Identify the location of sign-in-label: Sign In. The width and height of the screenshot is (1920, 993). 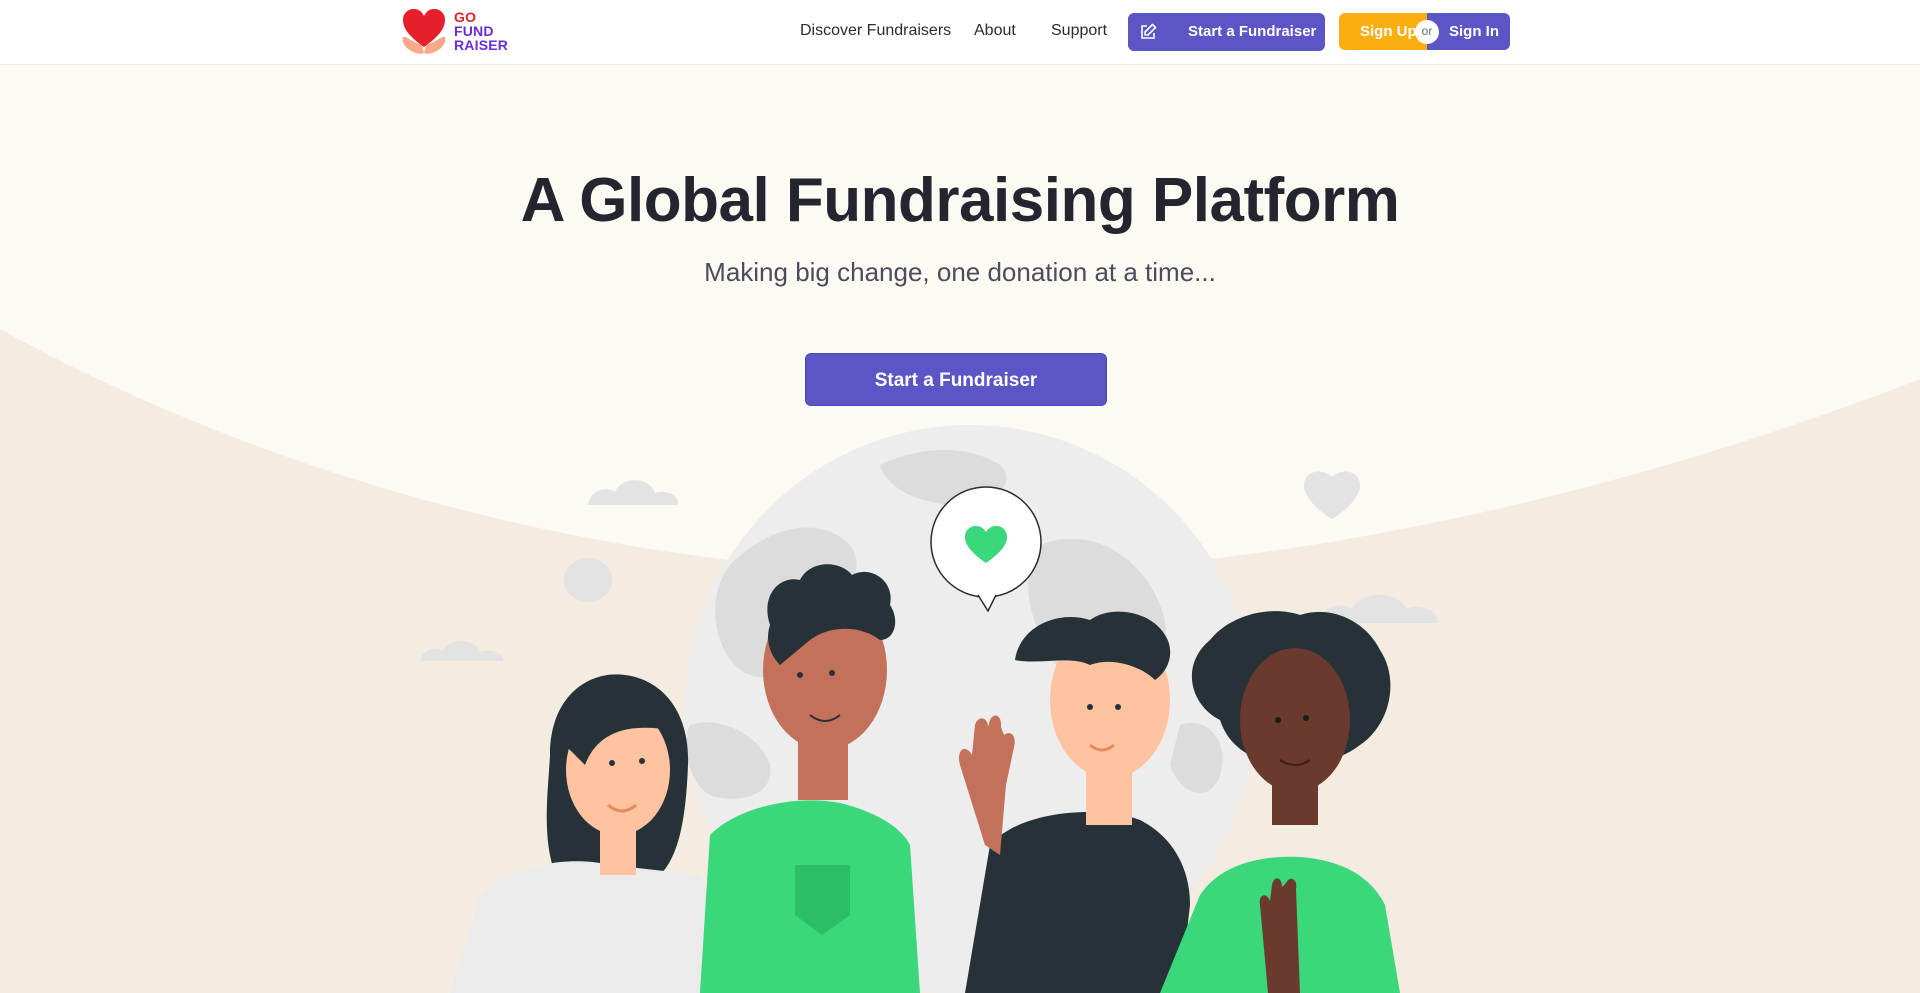
(1474, 31).